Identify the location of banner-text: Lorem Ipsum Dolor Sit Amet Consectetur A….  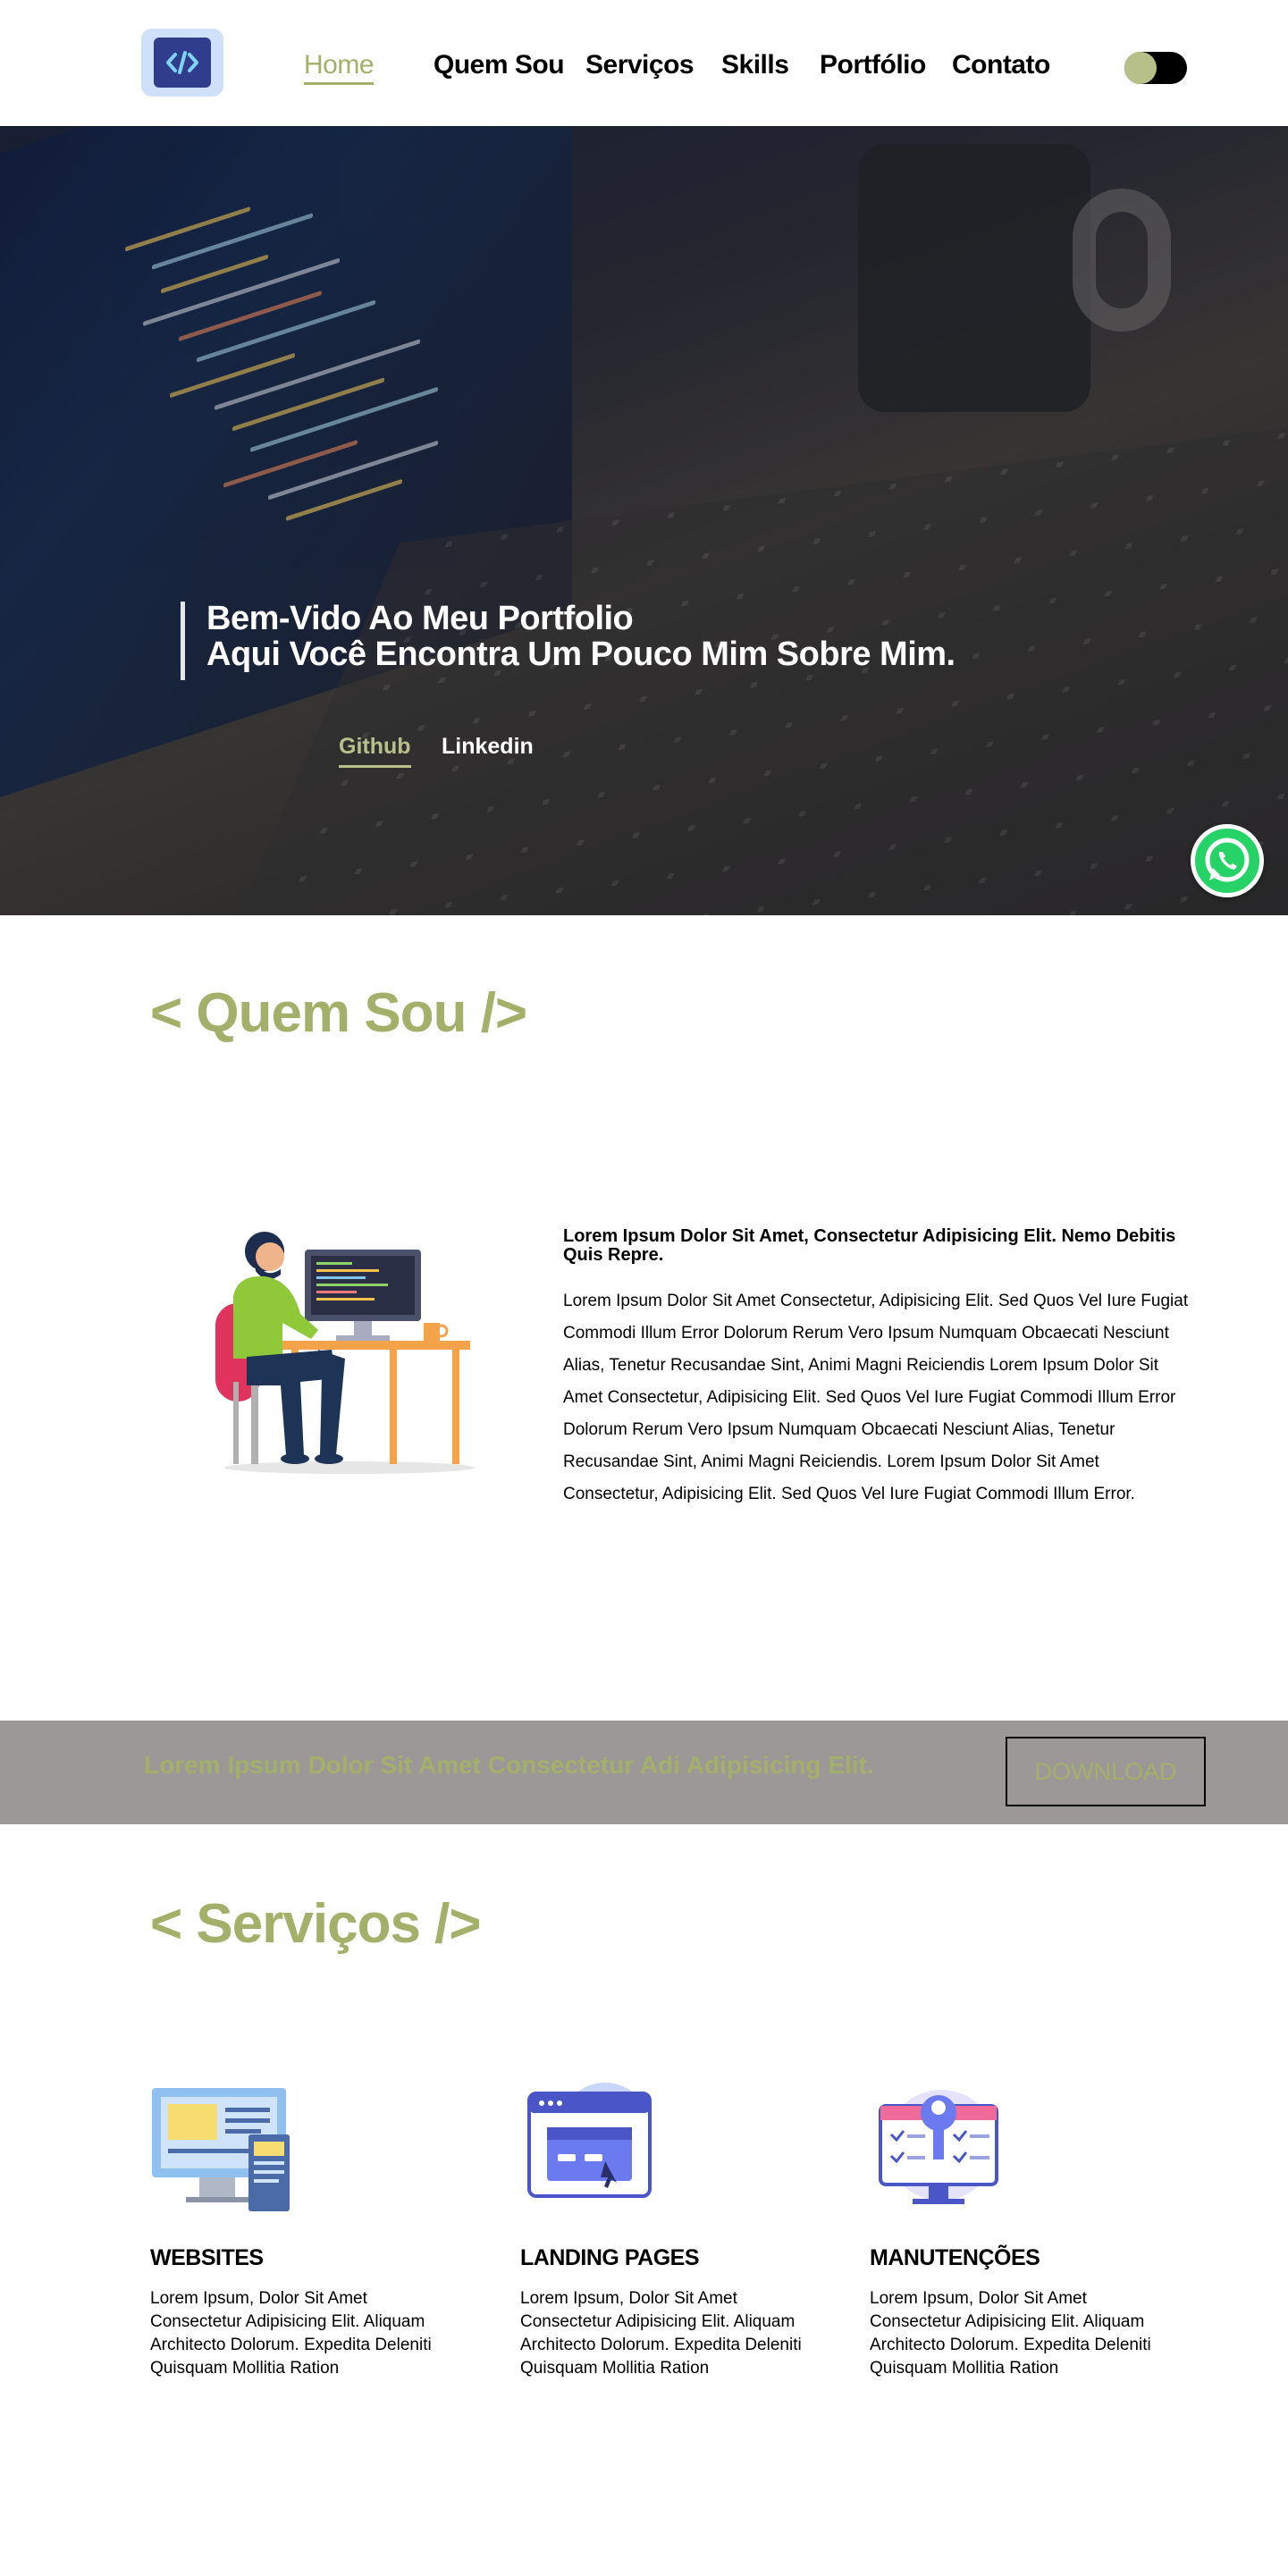
(509, 1765).